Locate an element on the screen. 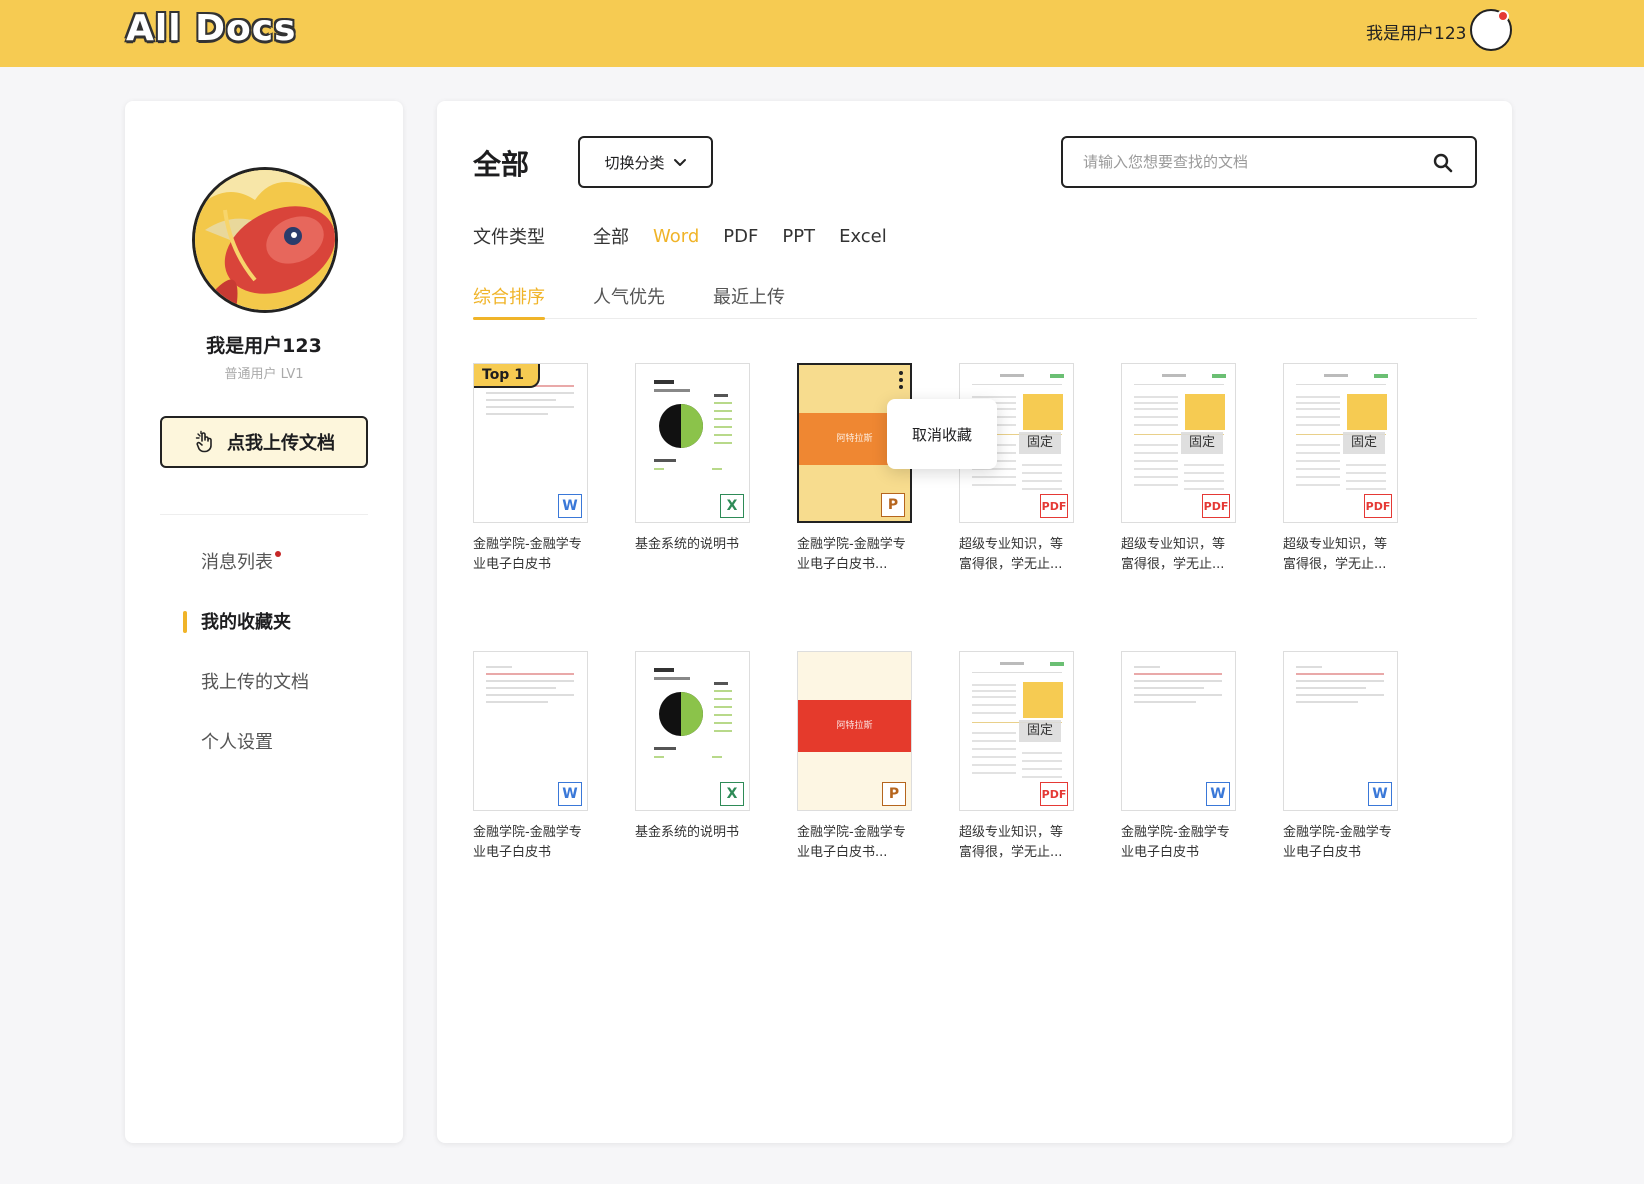 The width and height of the screenshot is (1644, 1184). sidebar-item-my-uploads: 我上传的文档 is located at coordinates (264, 681).